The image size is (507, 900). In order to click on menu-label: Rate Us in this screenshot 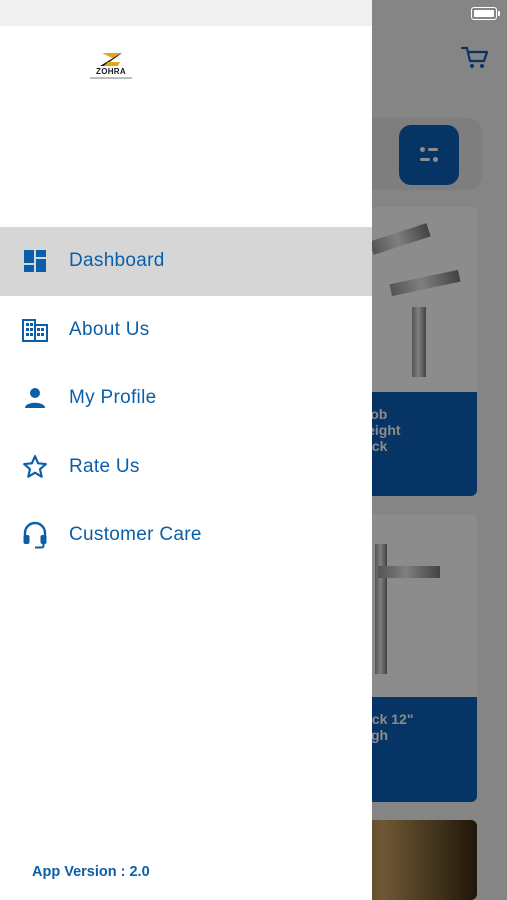, I will do `click(104, 466)`.